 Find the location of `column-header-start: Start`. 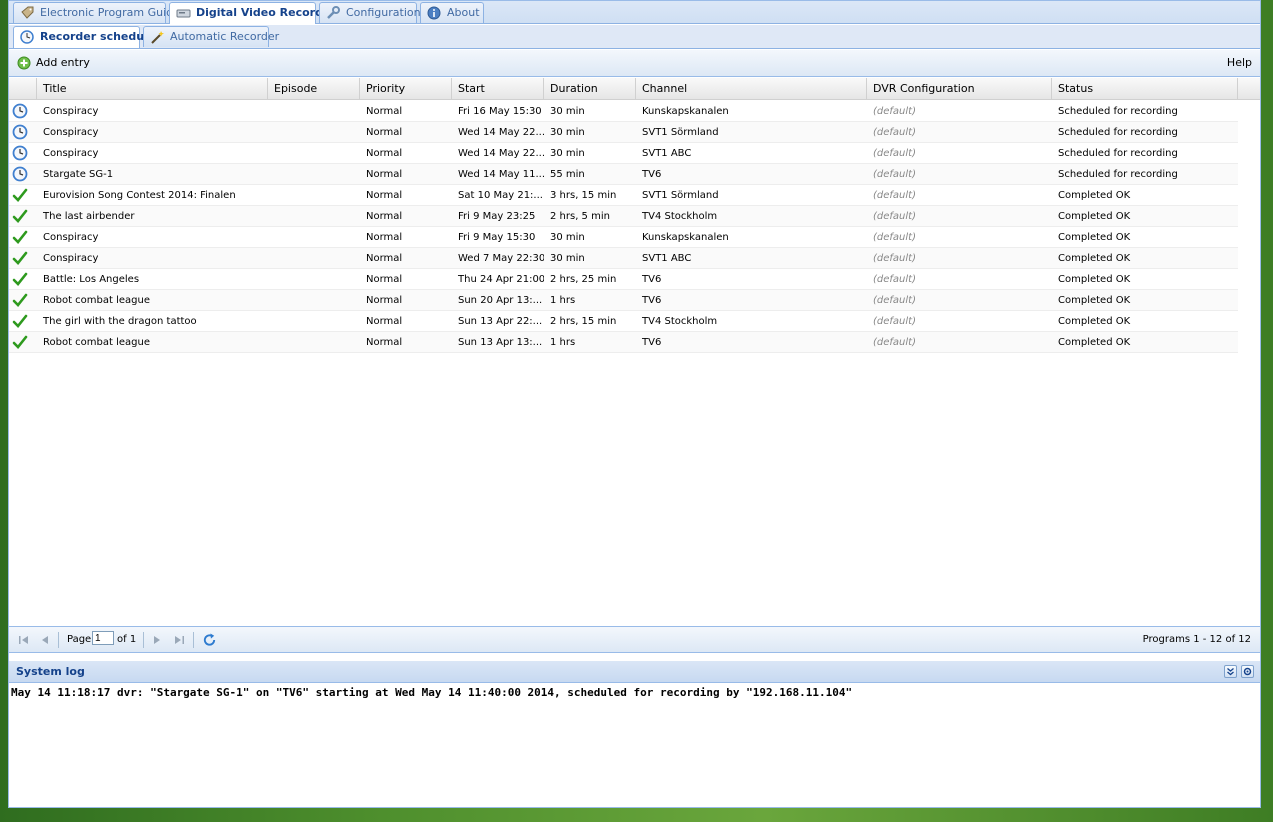

column-header-start: Start is located at coordinates (498, 88).